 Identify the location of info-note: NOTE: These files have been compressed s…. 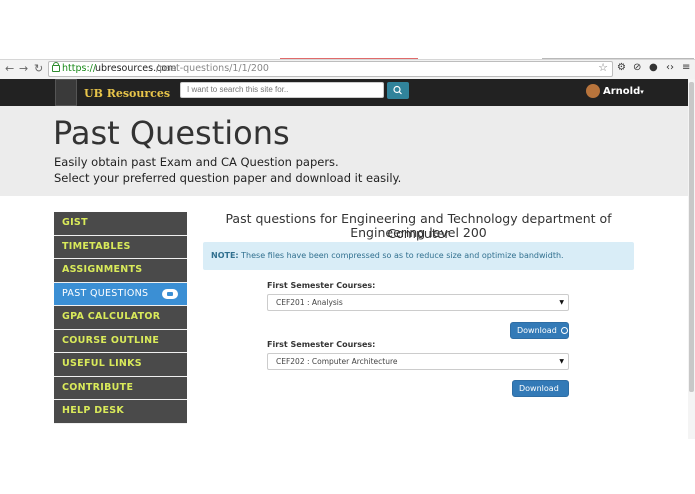
(418, 256).